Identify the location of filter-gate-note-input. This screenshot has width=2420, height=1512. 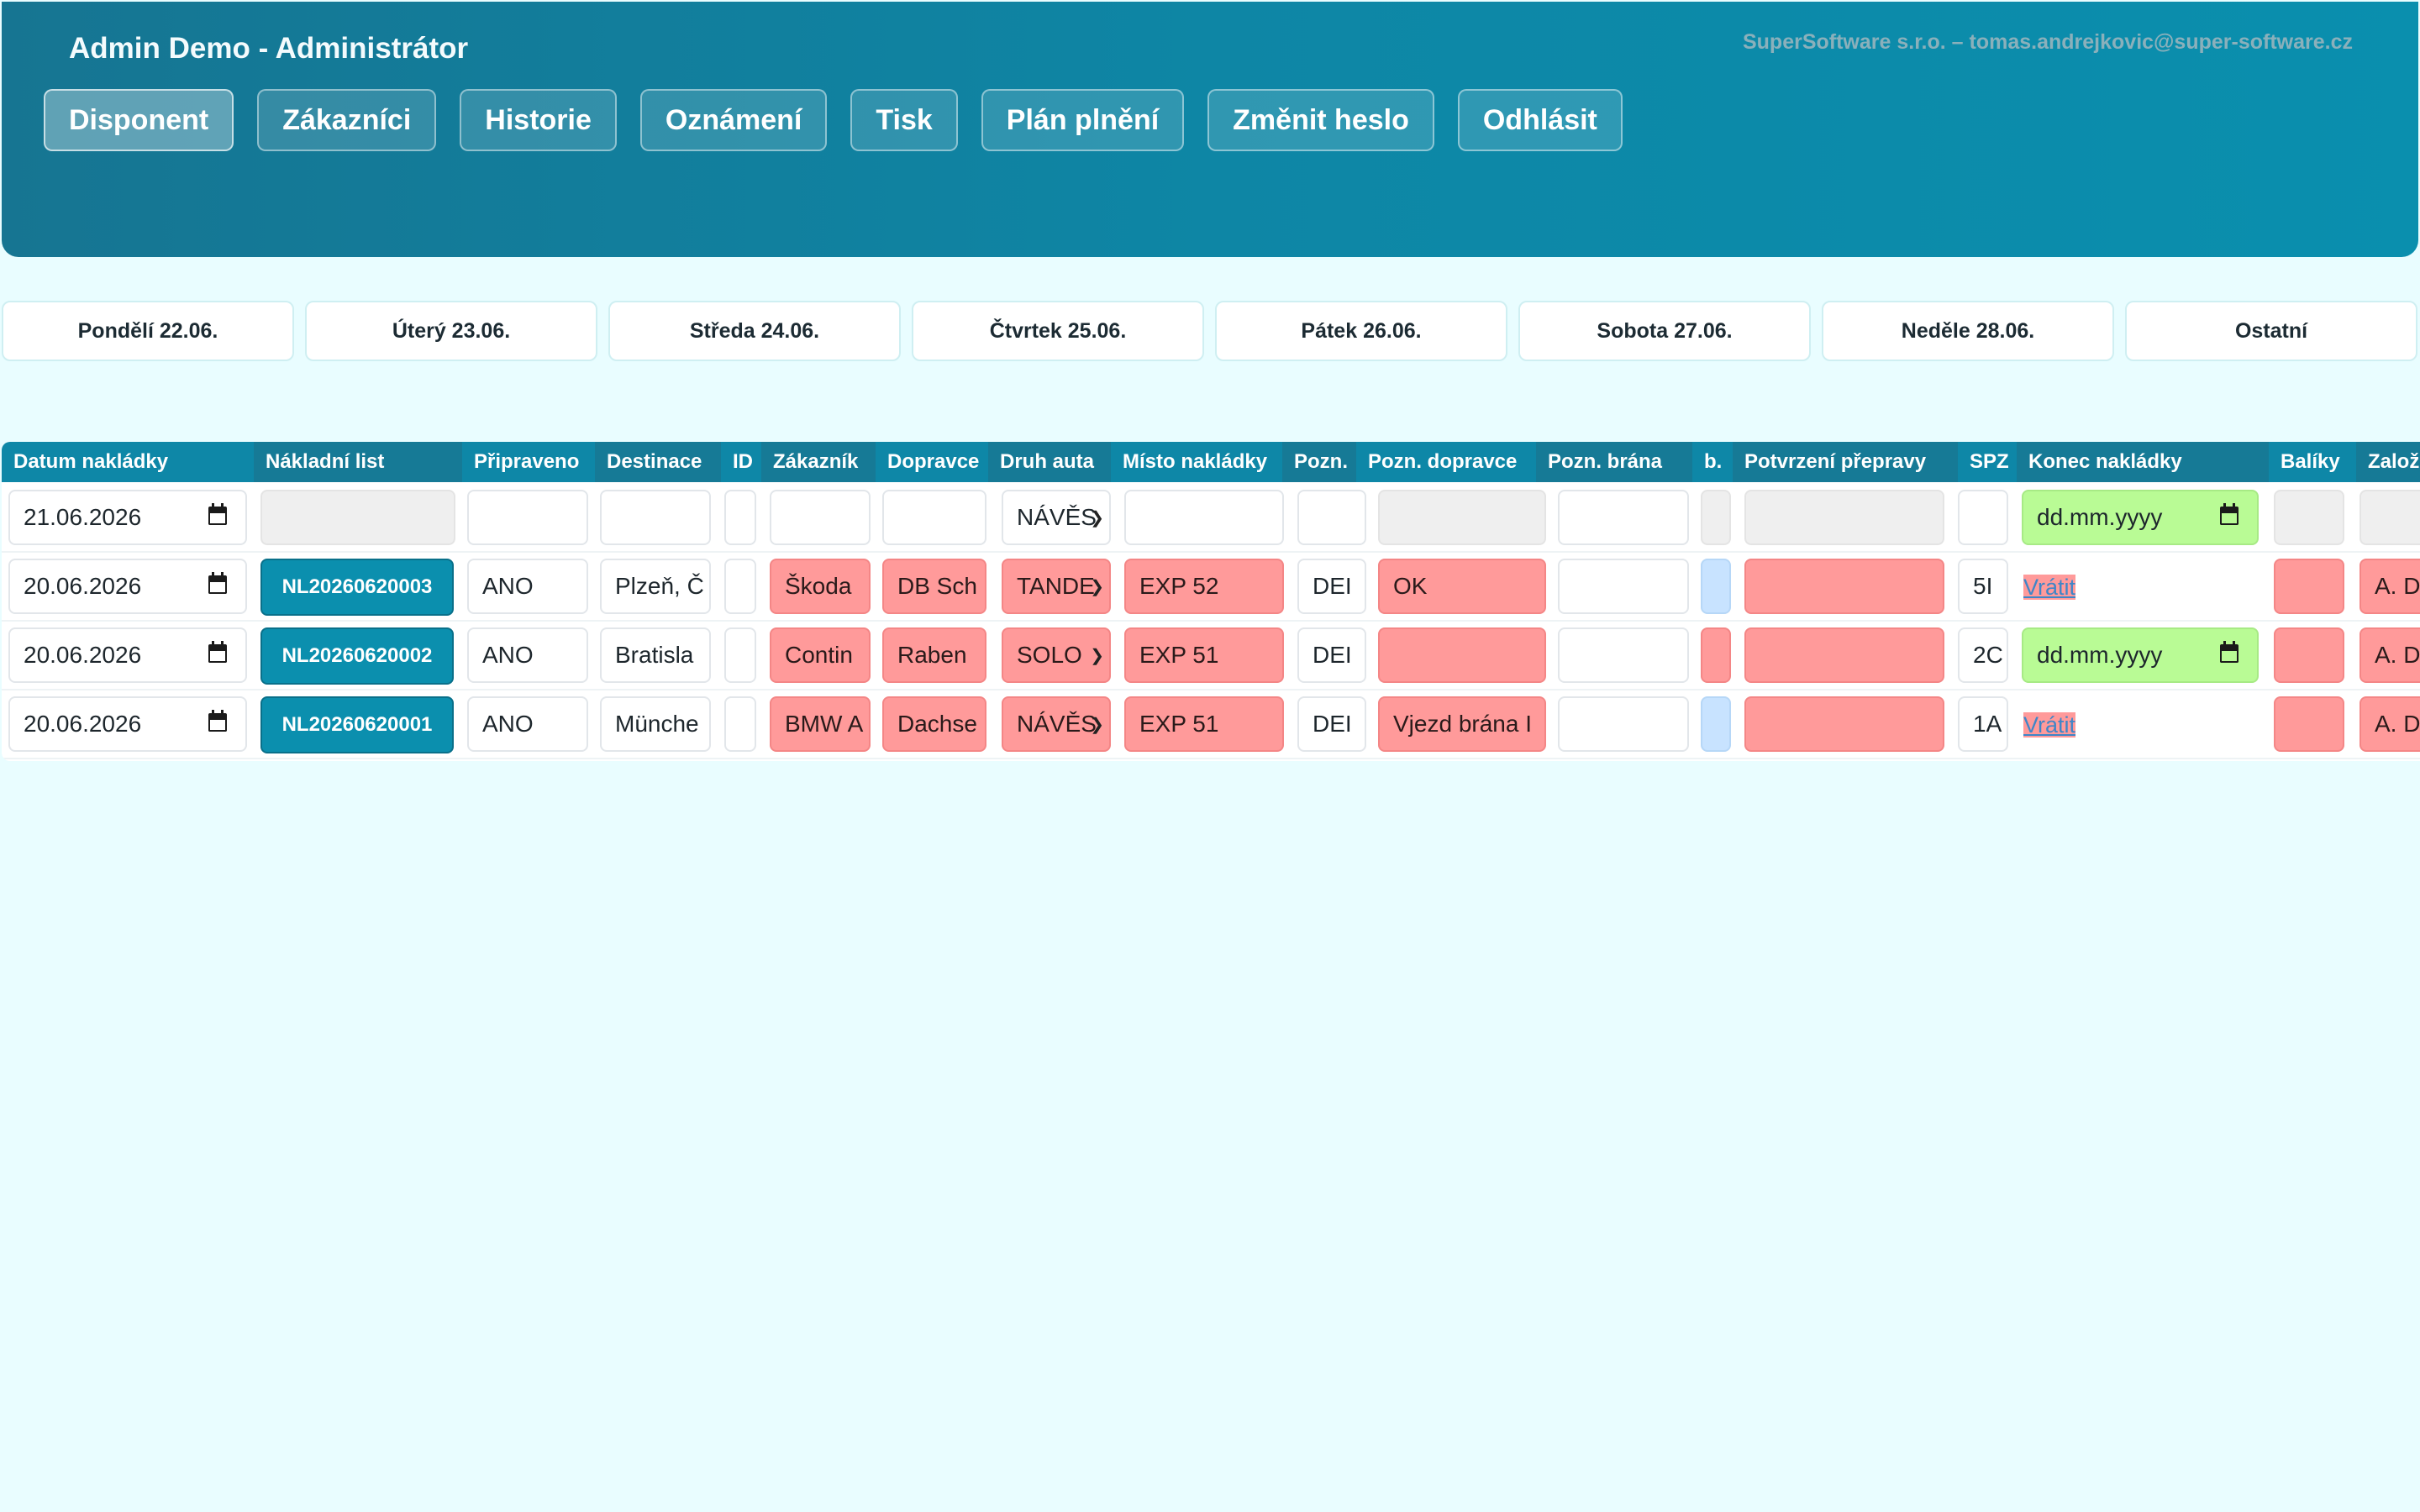
(1623, 517).